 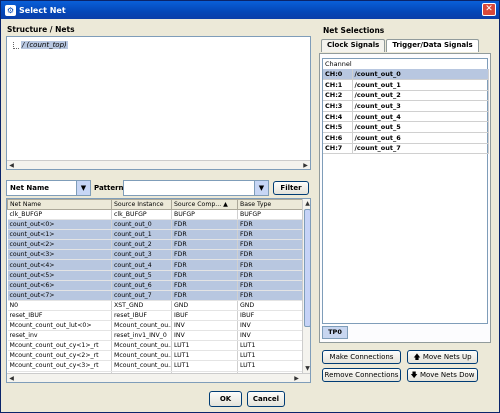 I want to click on channel-row: CH:2/count_out_2, so click(x=406, y=96).